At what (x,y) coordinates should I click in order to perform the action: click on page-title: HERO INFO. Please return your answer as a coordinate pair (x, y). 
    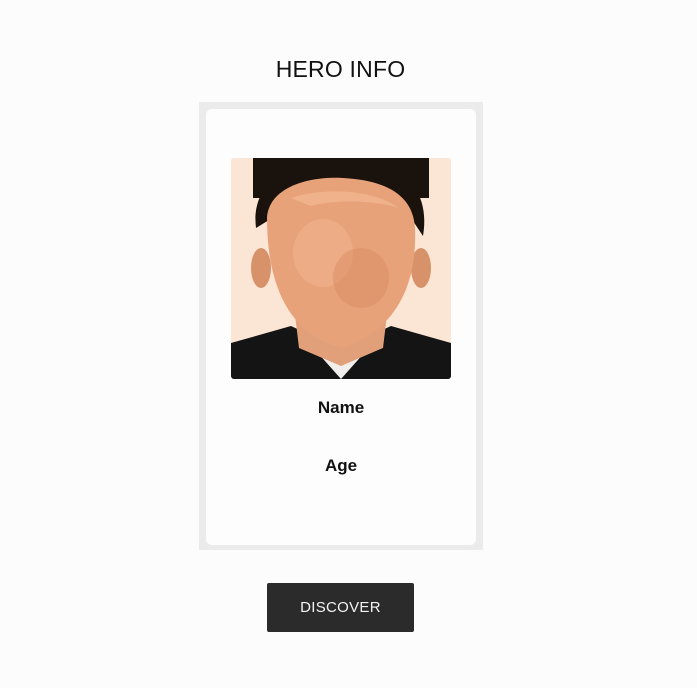
    Looking at the image, I should click on (340, 69).